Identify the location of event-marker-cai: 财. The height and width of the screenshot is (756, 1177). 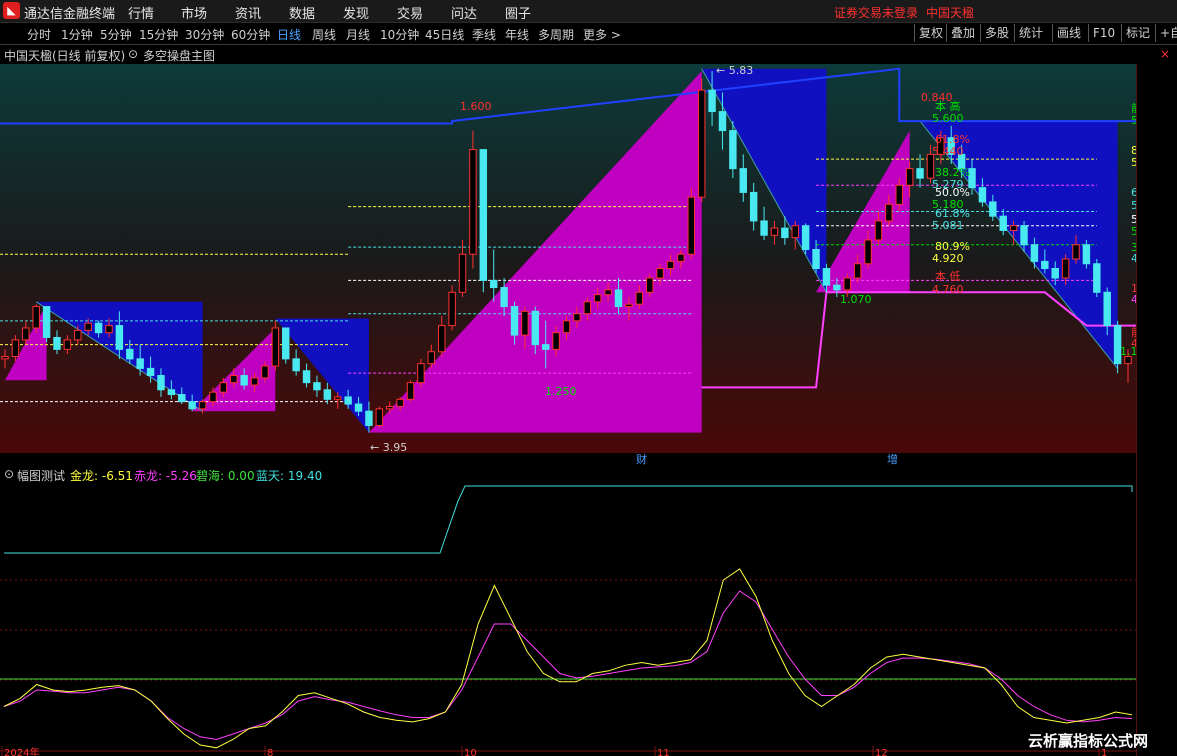
(641, 459).